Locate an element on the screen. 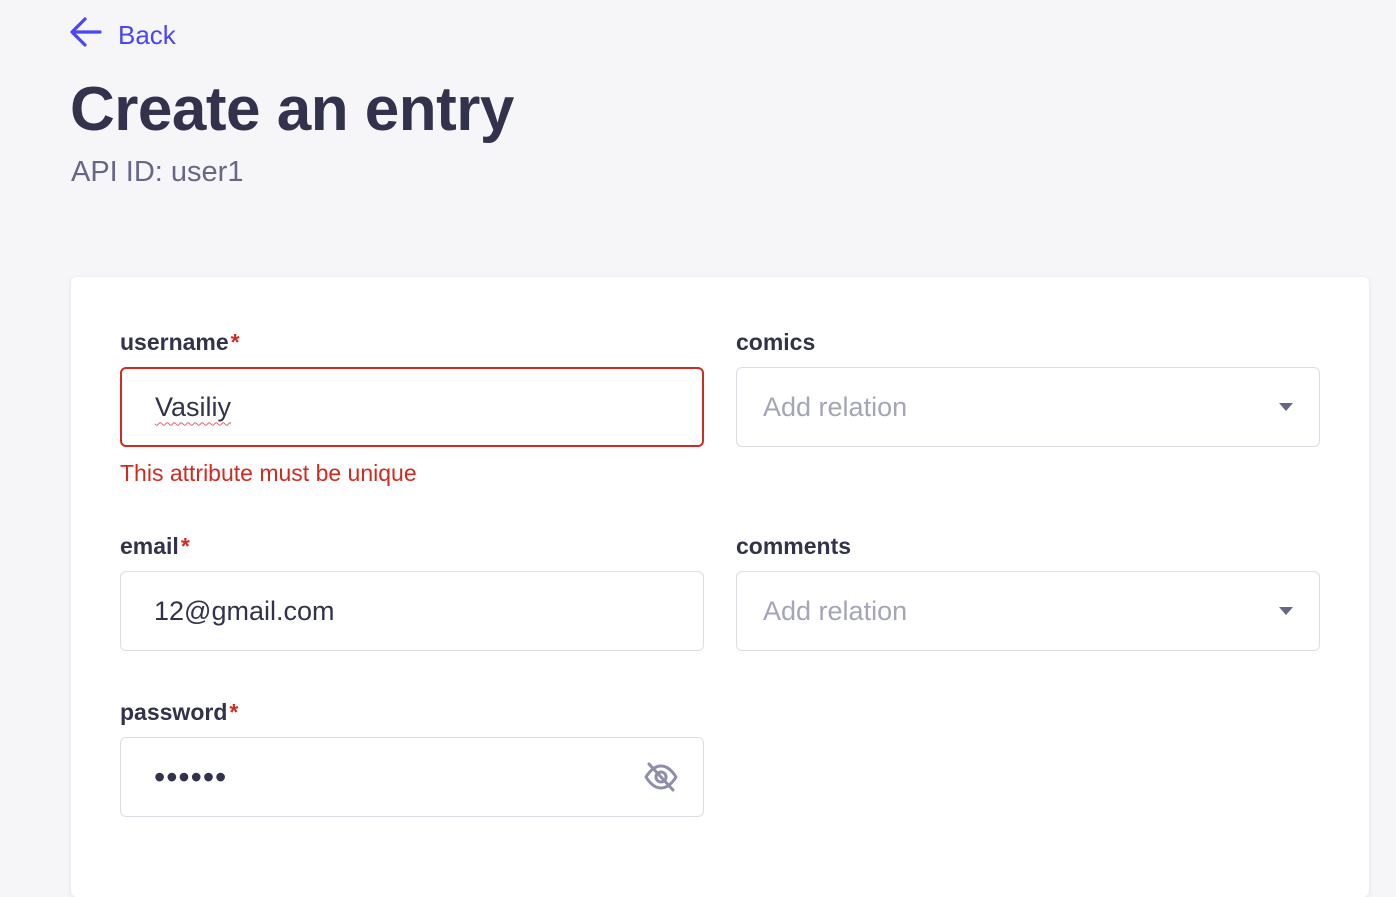 This screenshot has height=897, width=1396. comments-field-group: comments Add relation is located at coordinates (1028, 591).